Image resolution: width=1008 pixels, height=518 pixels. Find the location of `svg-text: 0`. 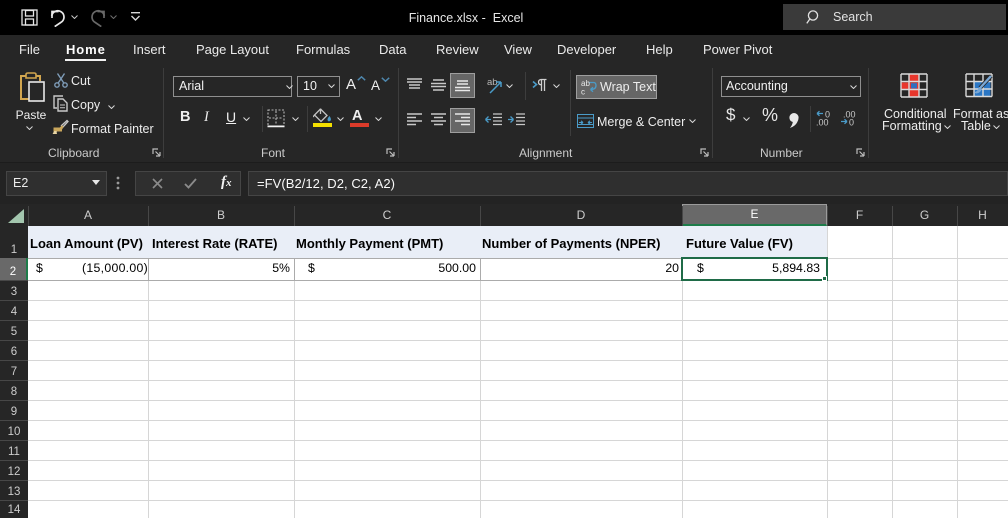

svg-text: 0 is located at coordinates (851, 122).